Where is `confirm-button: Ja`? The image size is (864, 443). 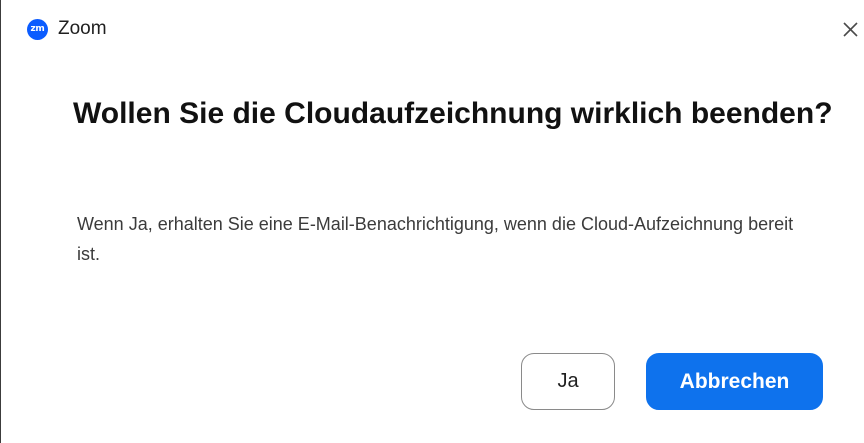
confirm-button: Ja is located at coordinates (568, 381).